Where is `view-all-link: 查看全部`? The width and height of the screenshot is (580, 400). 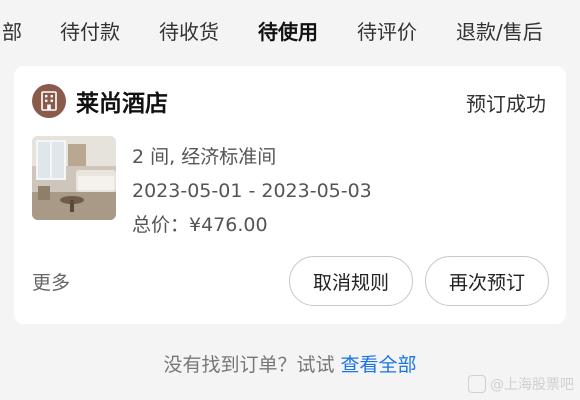 view-all-link: 查看全部 is located at coordinates (379, 365).